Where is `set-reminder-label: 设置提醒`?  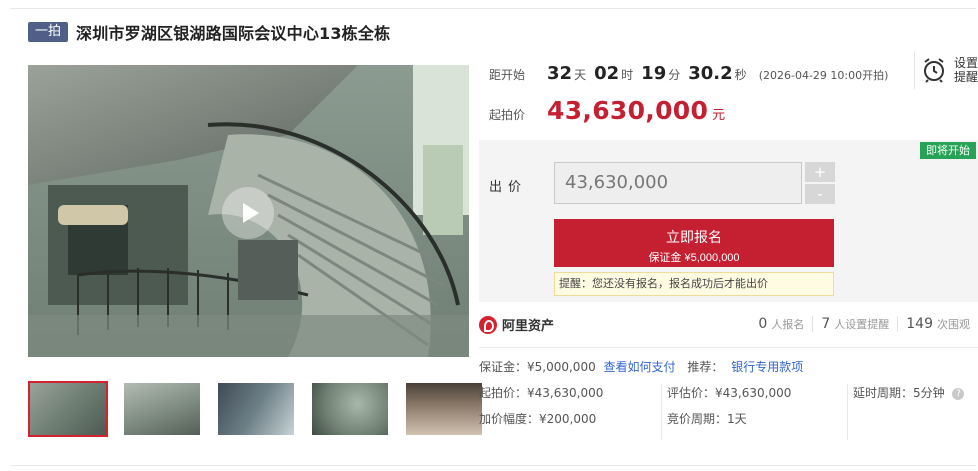
set-reminder-label: 设置提醒 is located at coordinates (965, 70).